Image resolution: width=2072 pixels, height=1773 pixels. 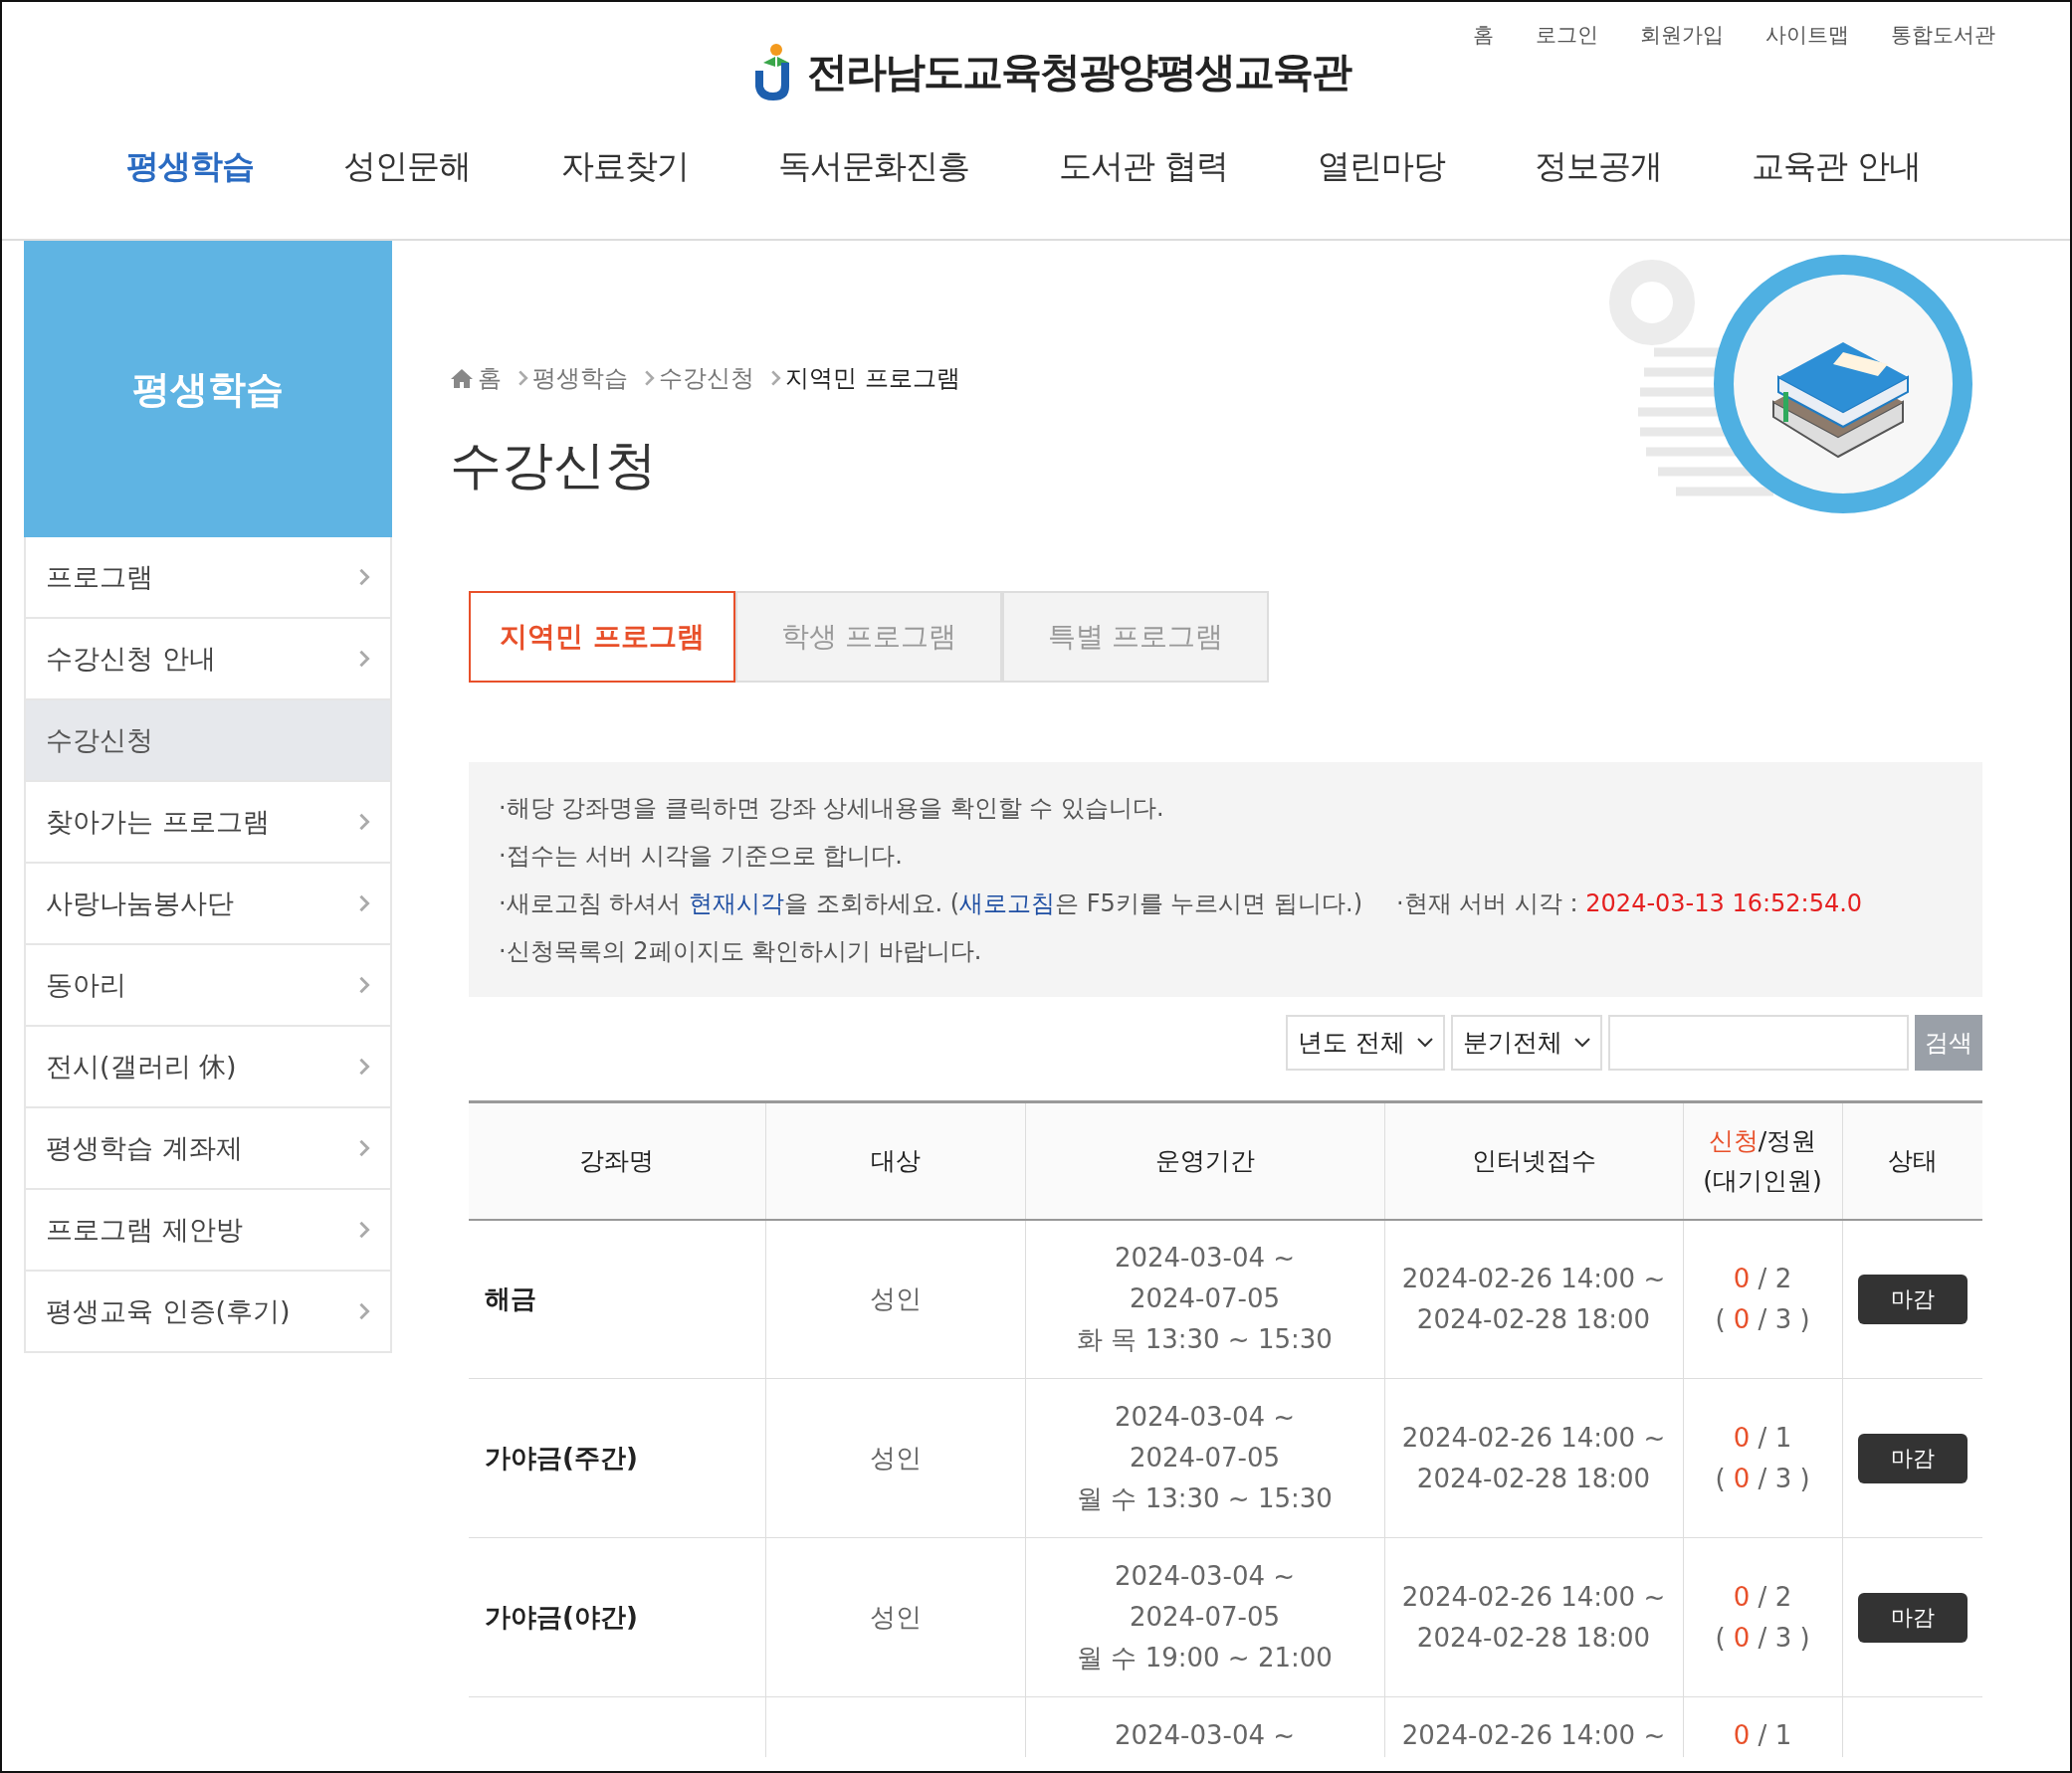 What do you see at coordinates (1762, 1458) in the screenshot?
I see `table-cell: 0 / 1 ( 0 / 3 )` at bounding box center [1762, 1458].